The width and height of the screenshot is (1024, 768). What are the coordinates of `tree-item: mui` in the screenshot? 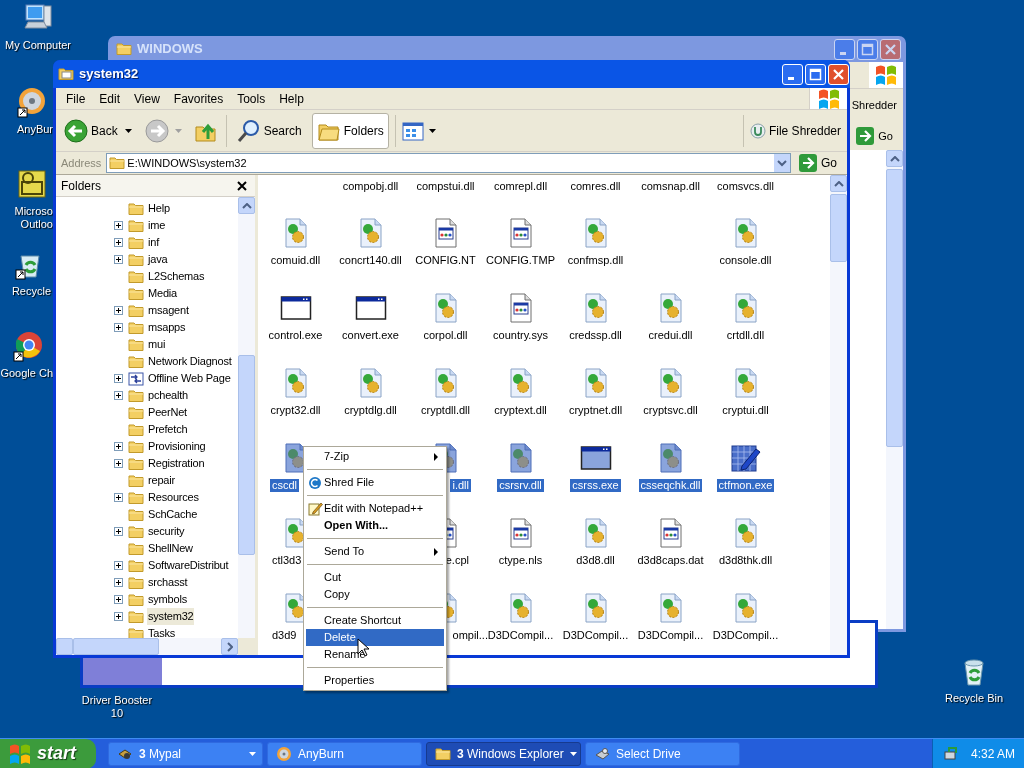 It's located at (157, 344).